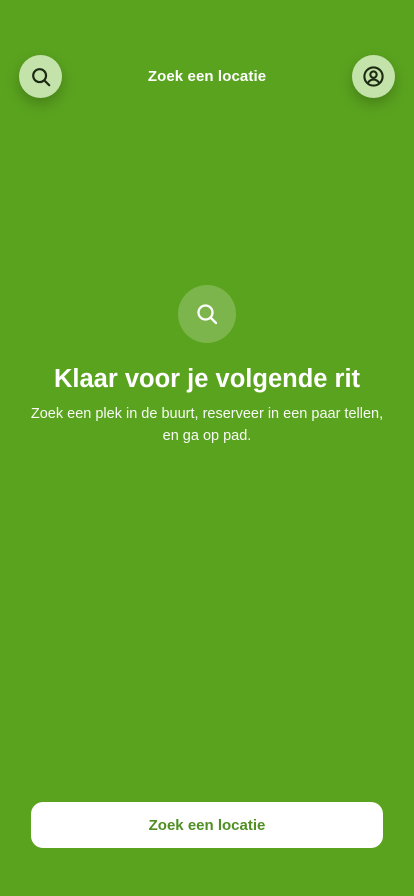 The height and width of the screenshot is (896, 414). I want to click on hero-icon-circle, so click(207, 314).